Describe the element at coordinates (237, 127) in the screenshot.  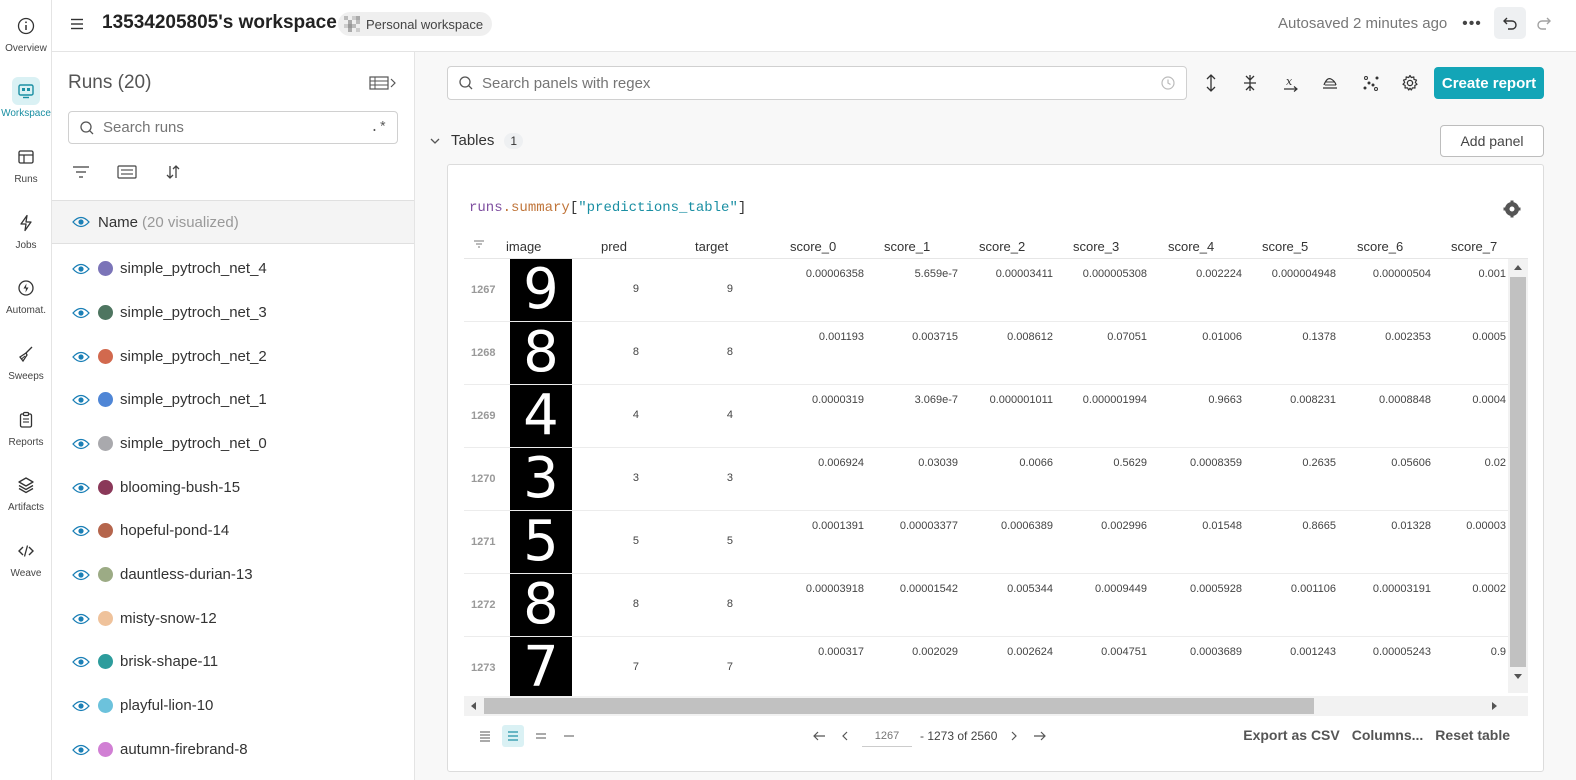
I see `runs-search-input` at that location.